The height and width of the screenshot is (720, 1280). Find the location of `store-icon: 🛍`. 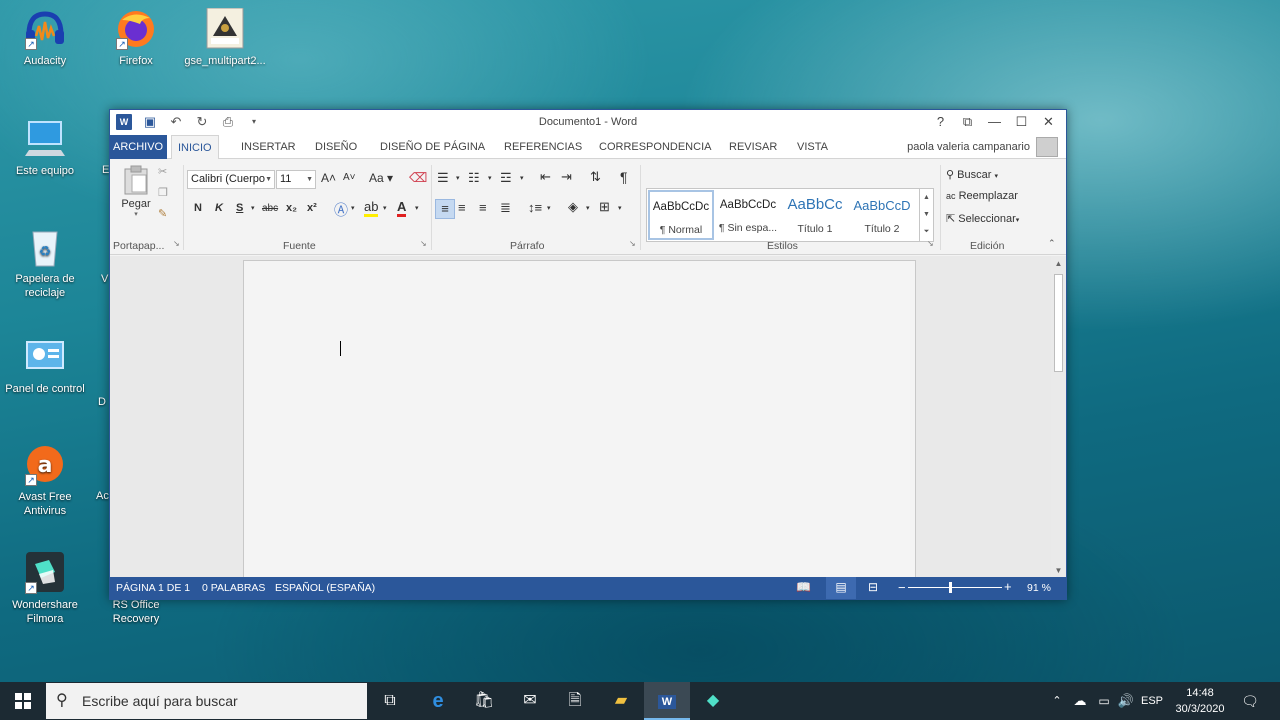

store-icon: 🛍 is located at coordinates (484, 701).